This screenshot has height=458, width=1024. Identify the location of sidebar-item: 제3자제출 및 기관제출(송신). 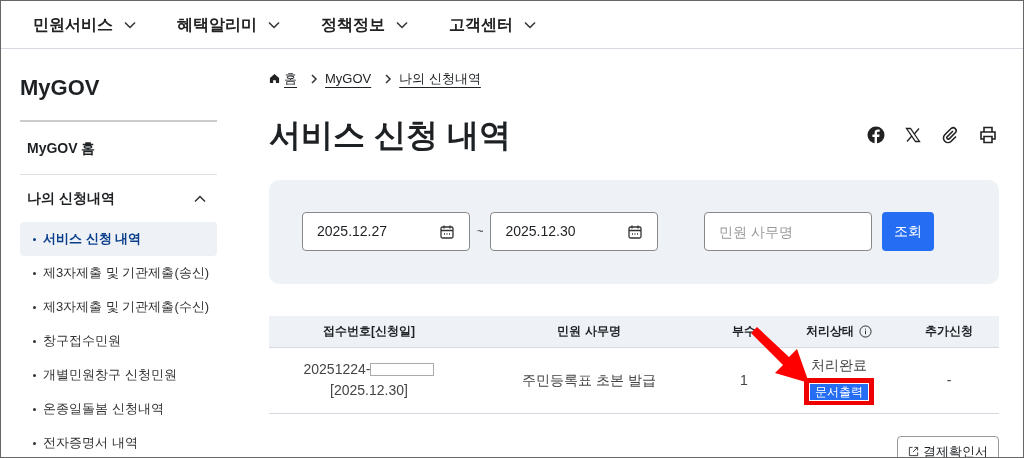
(118, 273).